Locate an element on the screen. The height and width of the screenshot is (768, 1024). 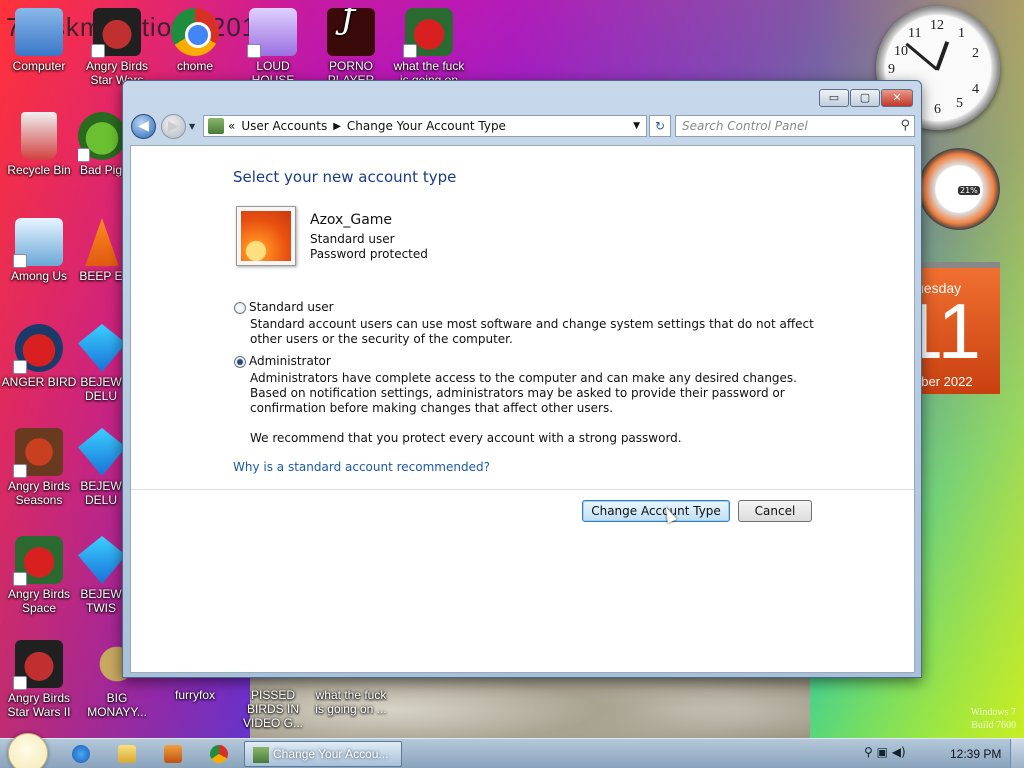
user-password-status: Password protected is located at coordinates (369, 254).